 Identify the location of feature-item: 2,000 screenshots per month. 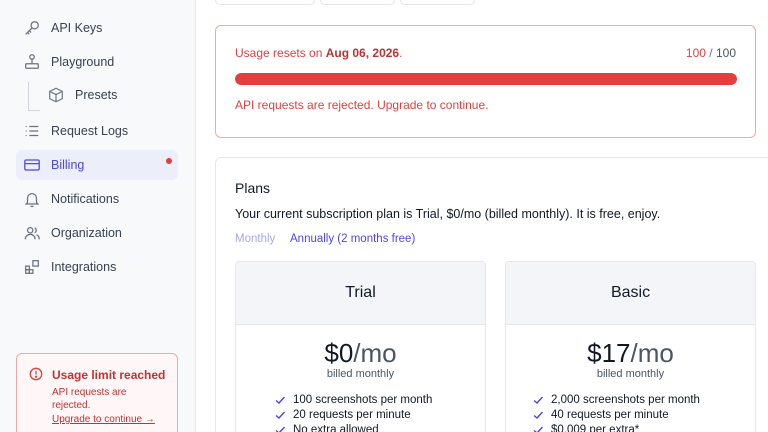
(643, 399).